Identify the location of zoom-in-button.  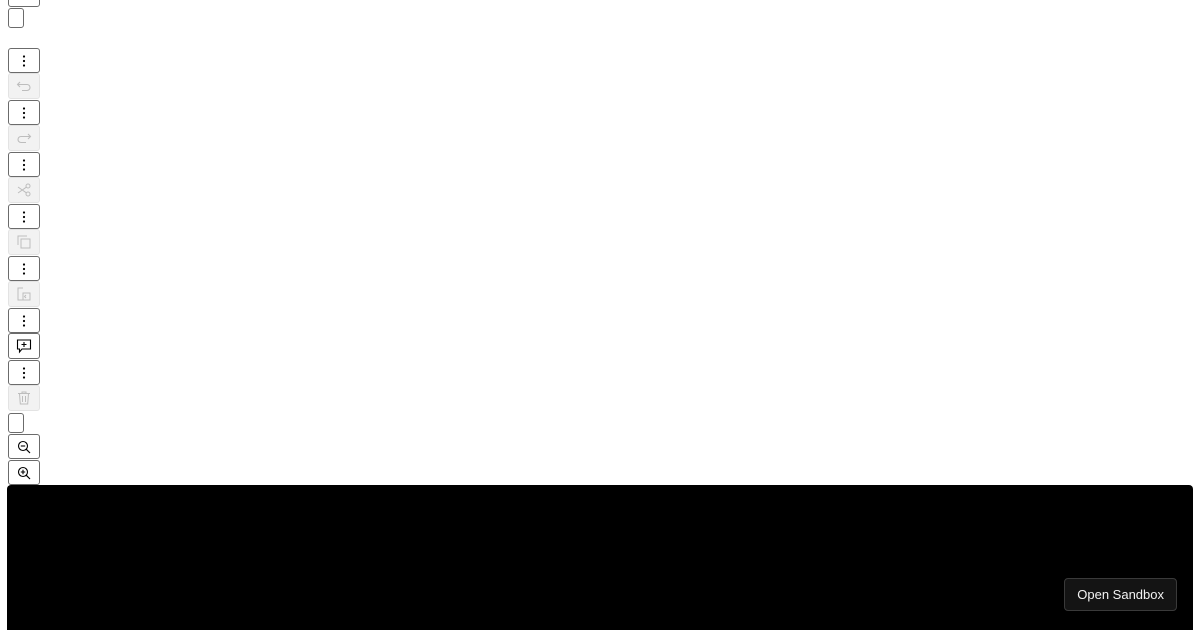
(24, 472).